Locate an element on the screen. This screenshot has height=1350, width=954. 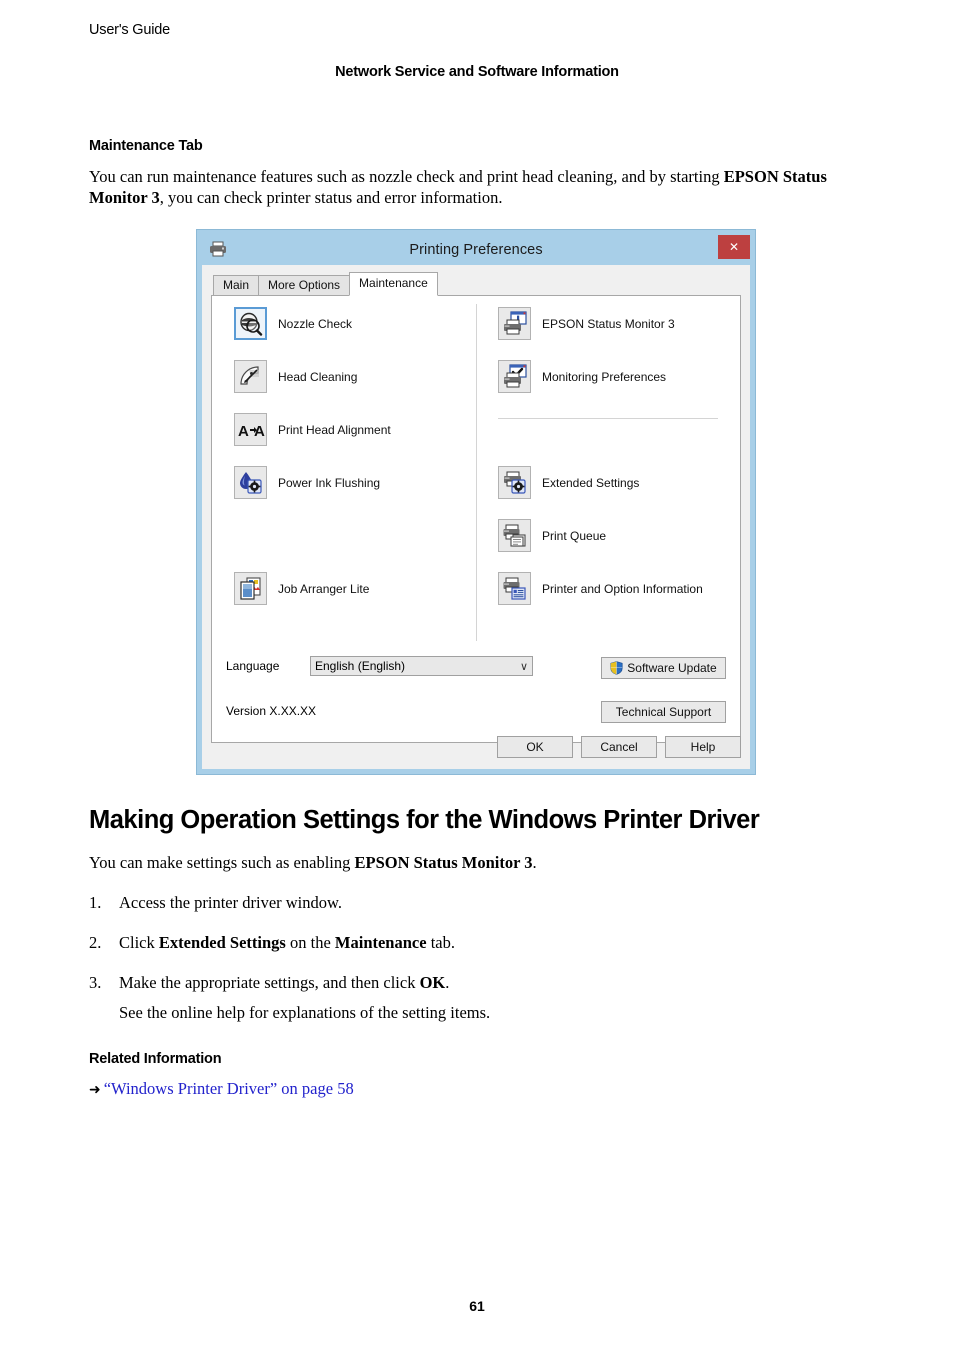
print-head-alignment-icon: A A is located at coordinates (250, 429).